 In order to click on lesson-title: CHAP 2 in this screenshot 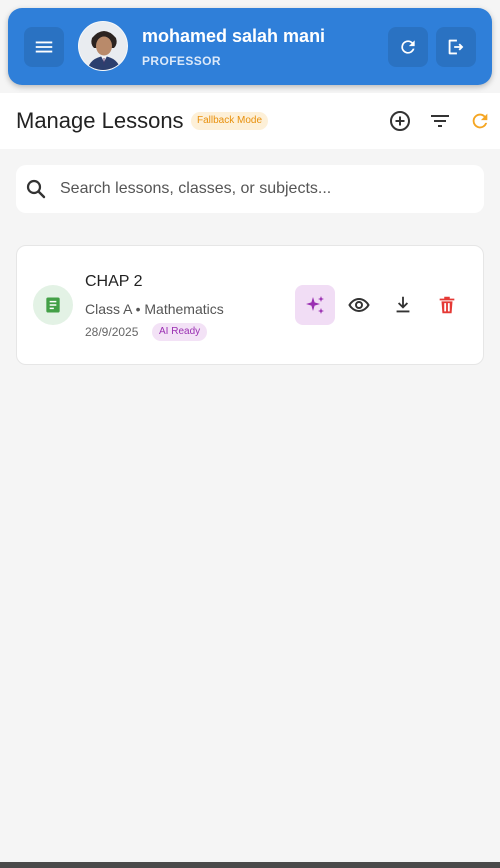, I will do `click(114, 281)`.